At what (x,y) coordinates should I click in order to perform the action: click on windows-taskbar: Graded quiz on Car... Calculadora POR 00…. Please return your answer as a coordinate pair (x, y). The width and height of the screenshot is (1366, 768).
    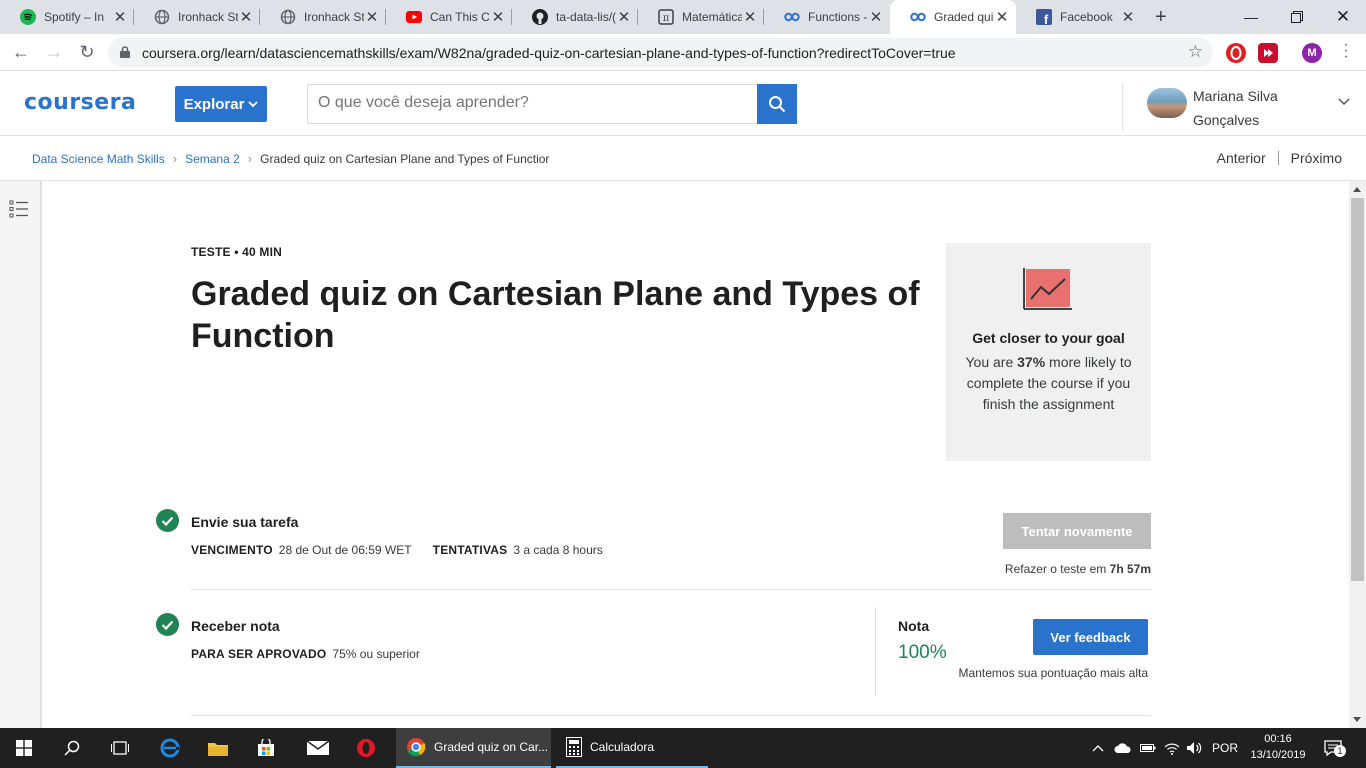
    Looking at the image, I should click on (683, 748).